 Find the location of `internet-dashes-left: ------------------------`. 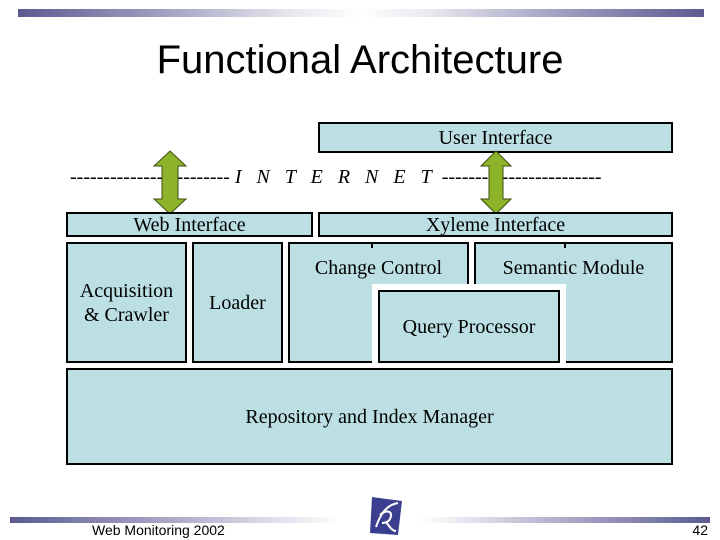

internet-dashes-left: ------------------------ is located at coordinates (150, 177).